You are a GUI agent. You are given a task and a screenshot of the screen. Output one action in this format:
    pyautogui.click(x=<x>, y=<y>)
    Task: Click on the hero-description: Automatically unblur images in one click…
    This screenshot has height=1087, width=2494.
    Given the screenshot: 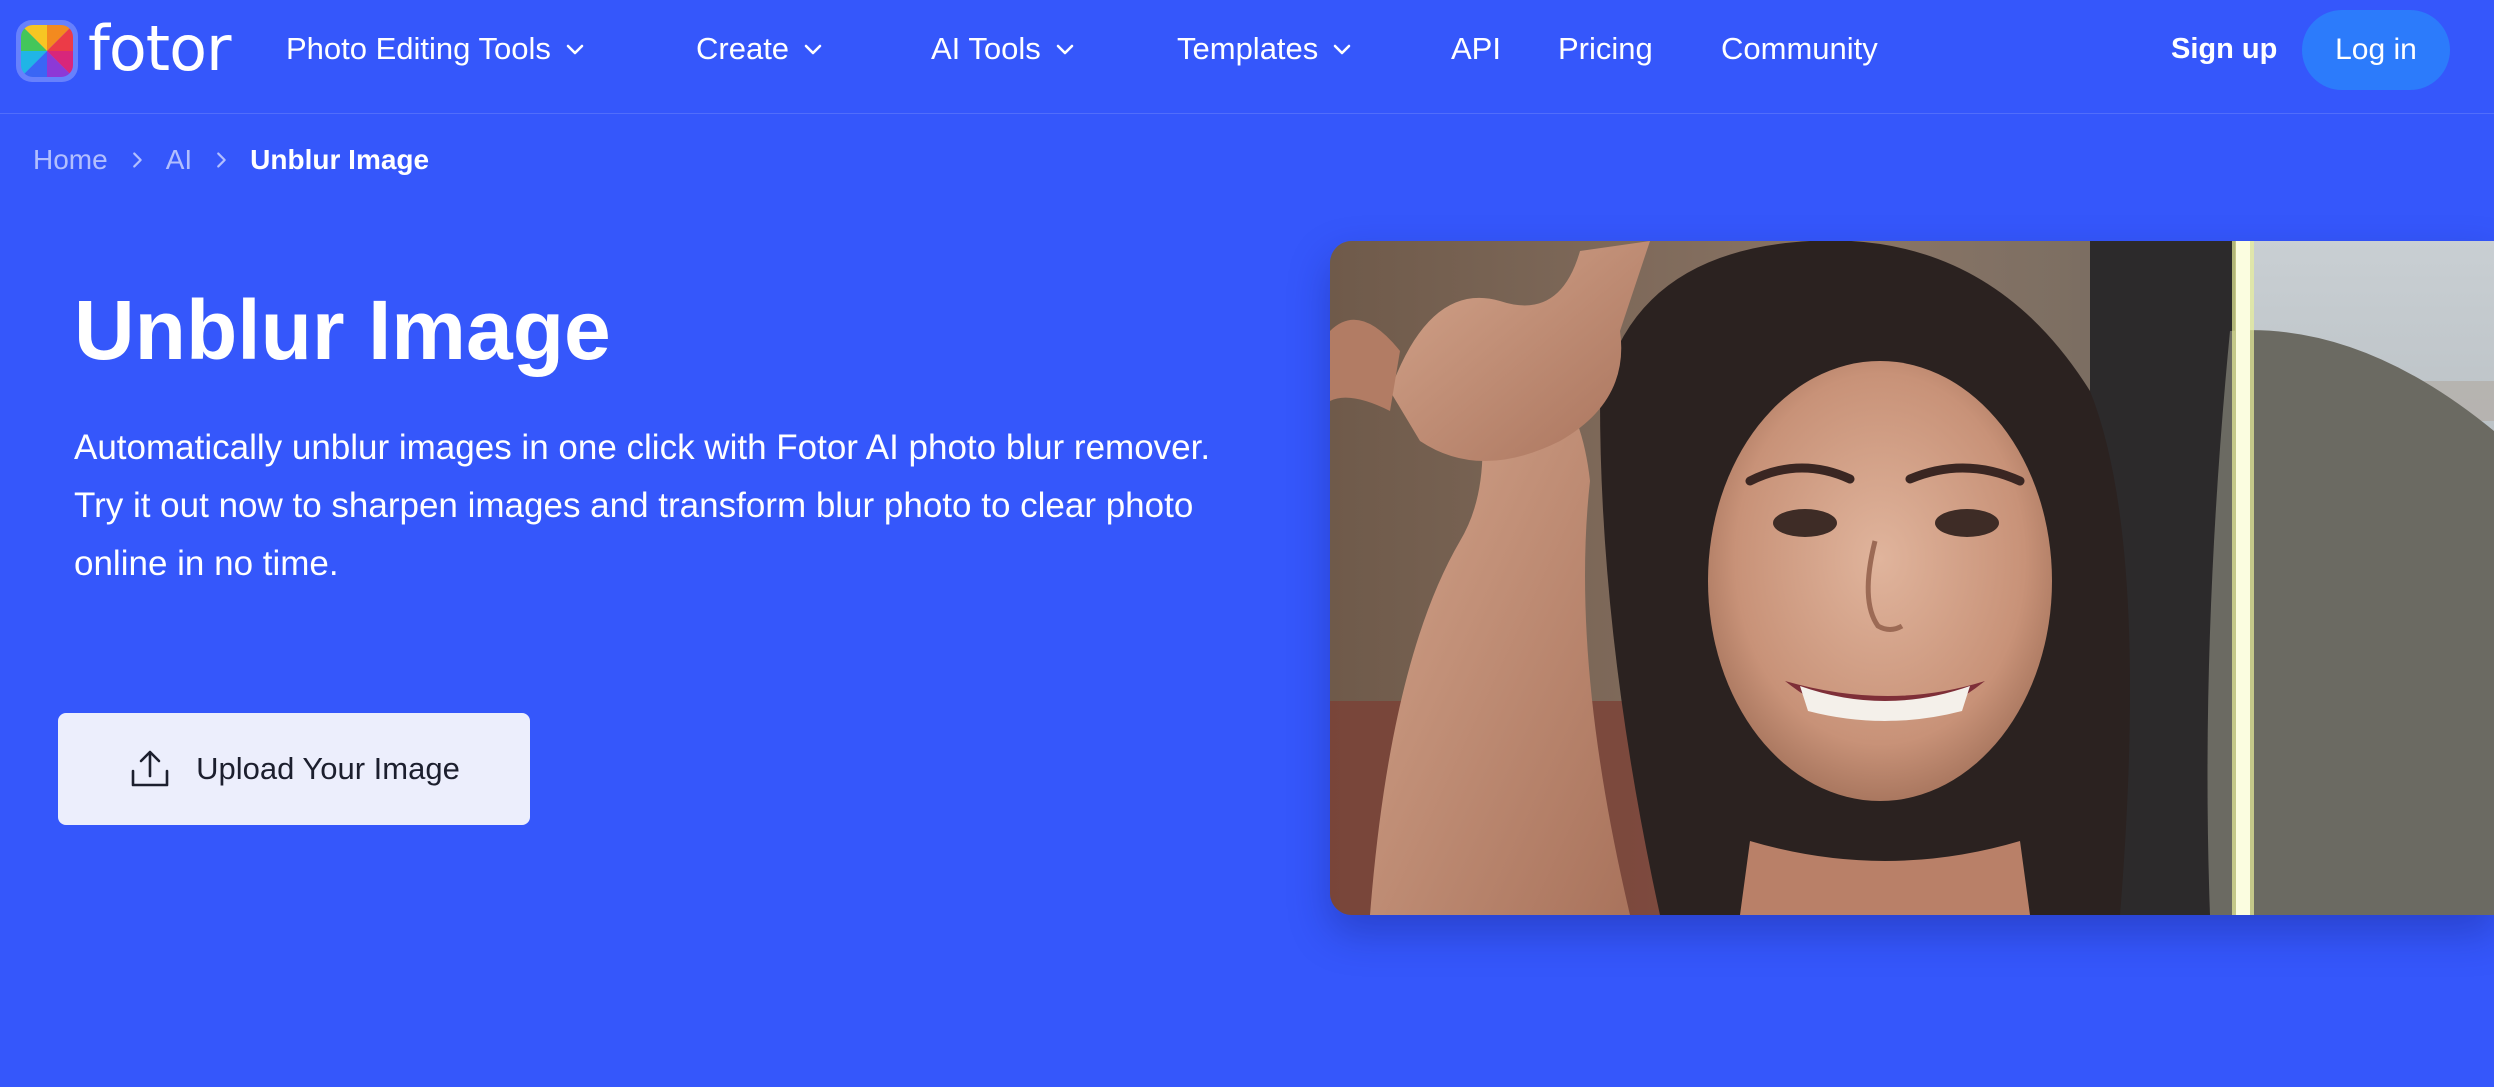 What is the action you would take?
    pyautogui.click(x=654, y=506)
    